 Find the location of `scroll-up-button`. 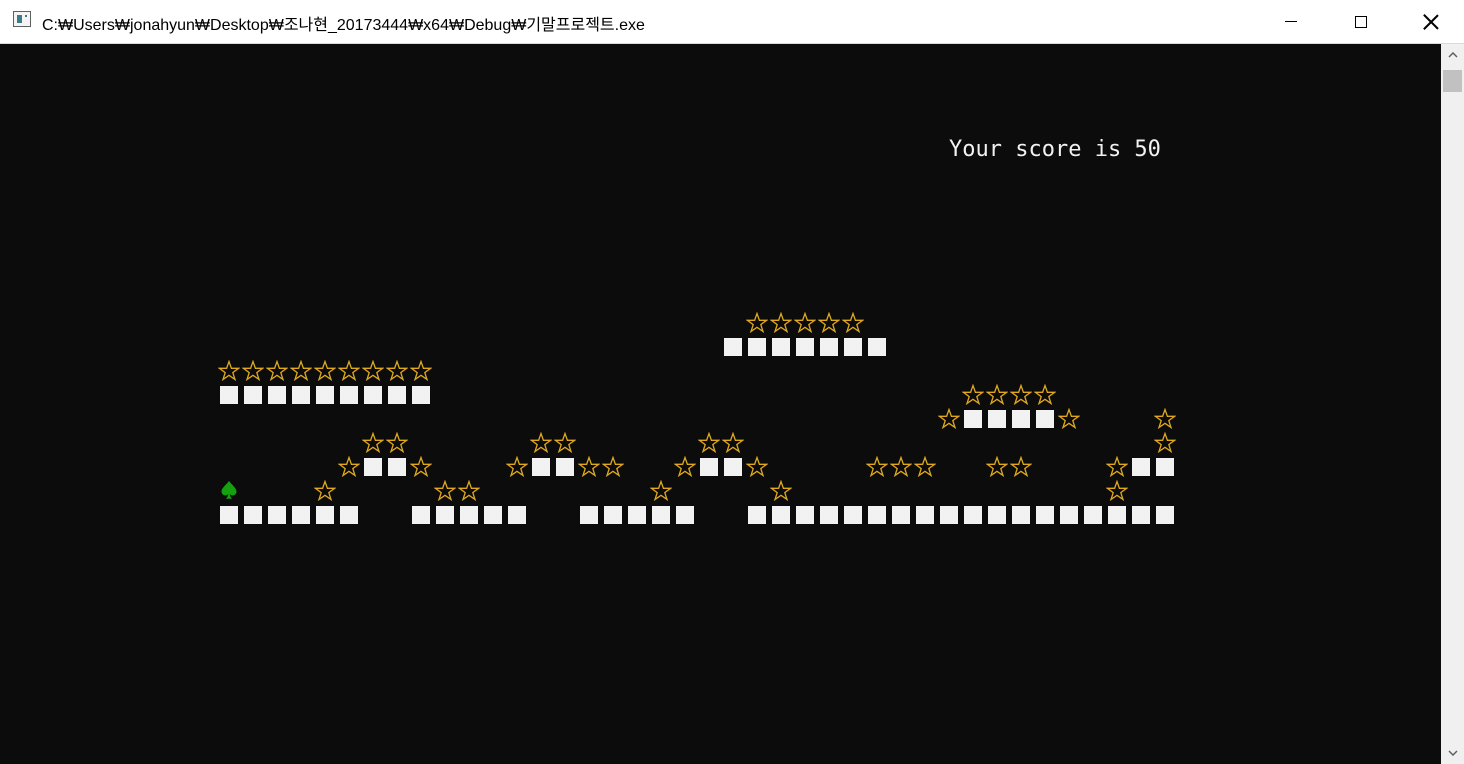

scroll-up-button is located at coordinates (1452, 55).